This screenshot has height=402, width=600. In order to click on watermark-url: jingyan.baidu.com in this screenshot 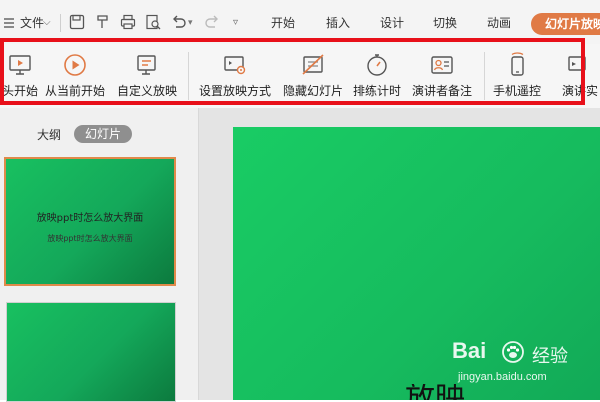, I will do `click(502, 377)`.